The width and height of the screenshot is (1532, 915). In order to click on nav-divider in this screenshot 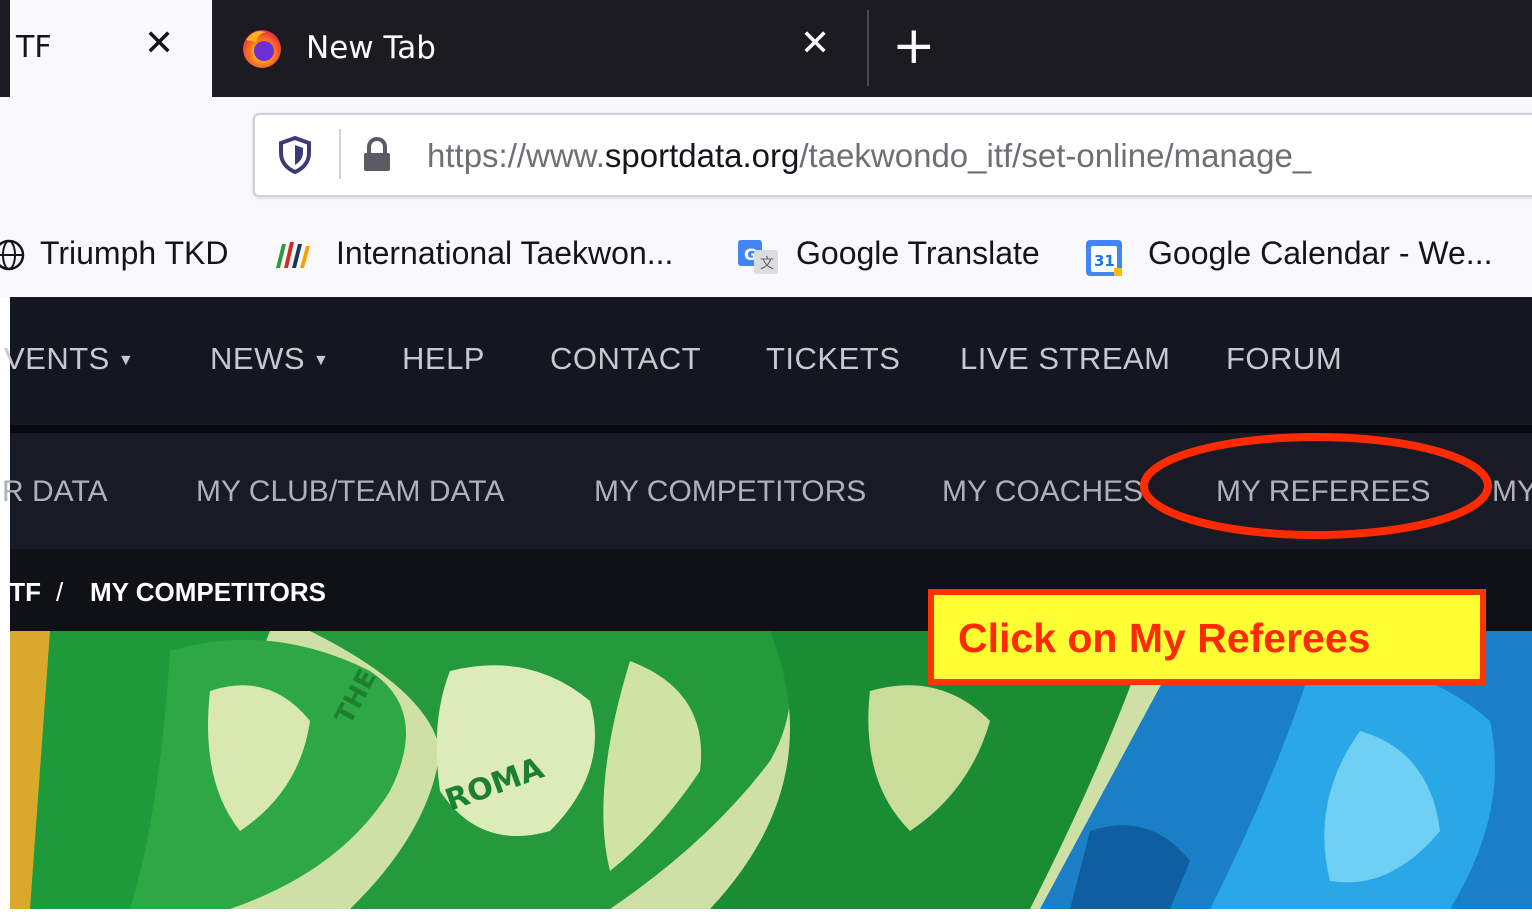, I will do `click(771, 429)`.